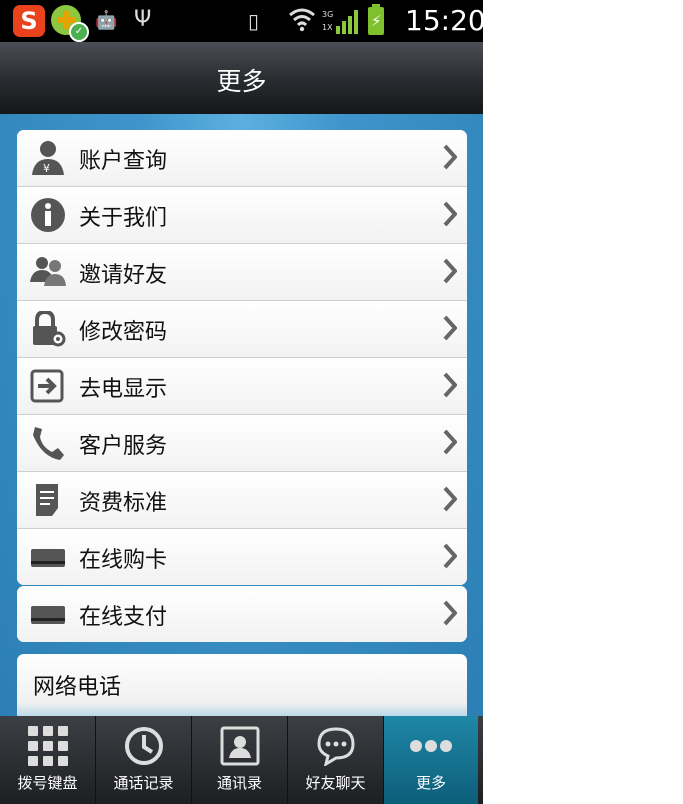  What do you see at coordinates (335, 783) in the screenshot?
I see `tab-label: 好友聊天` at bounding box center [335, 783].